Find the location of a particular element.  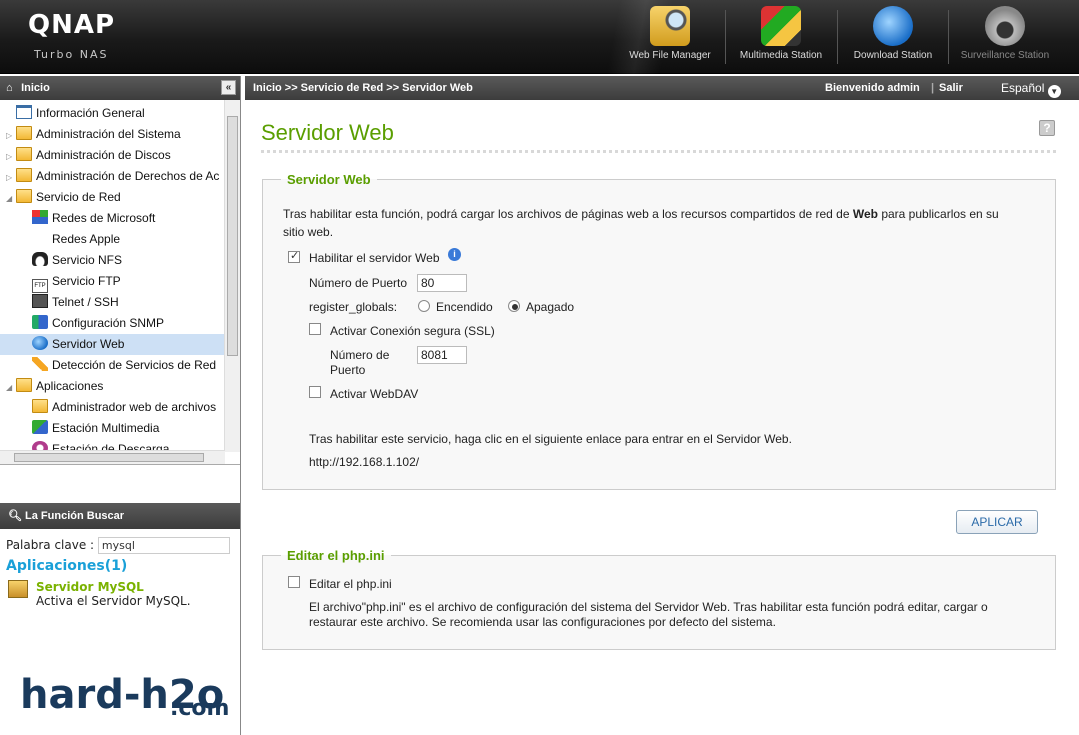

register-globals-on-radio is located at coordinates (424, 306).